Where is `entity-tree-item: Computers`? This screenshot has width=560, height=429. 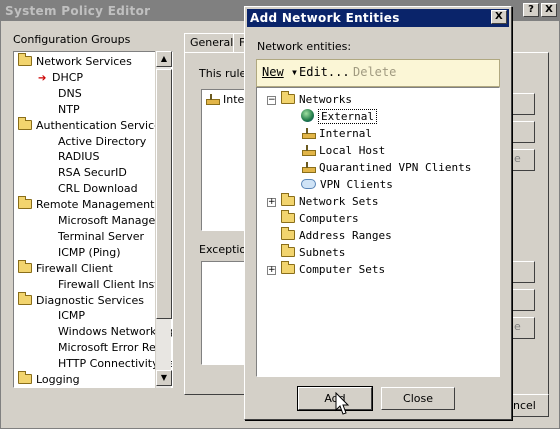
entity-tree-item: Computers is located at coordinates (320, 218).